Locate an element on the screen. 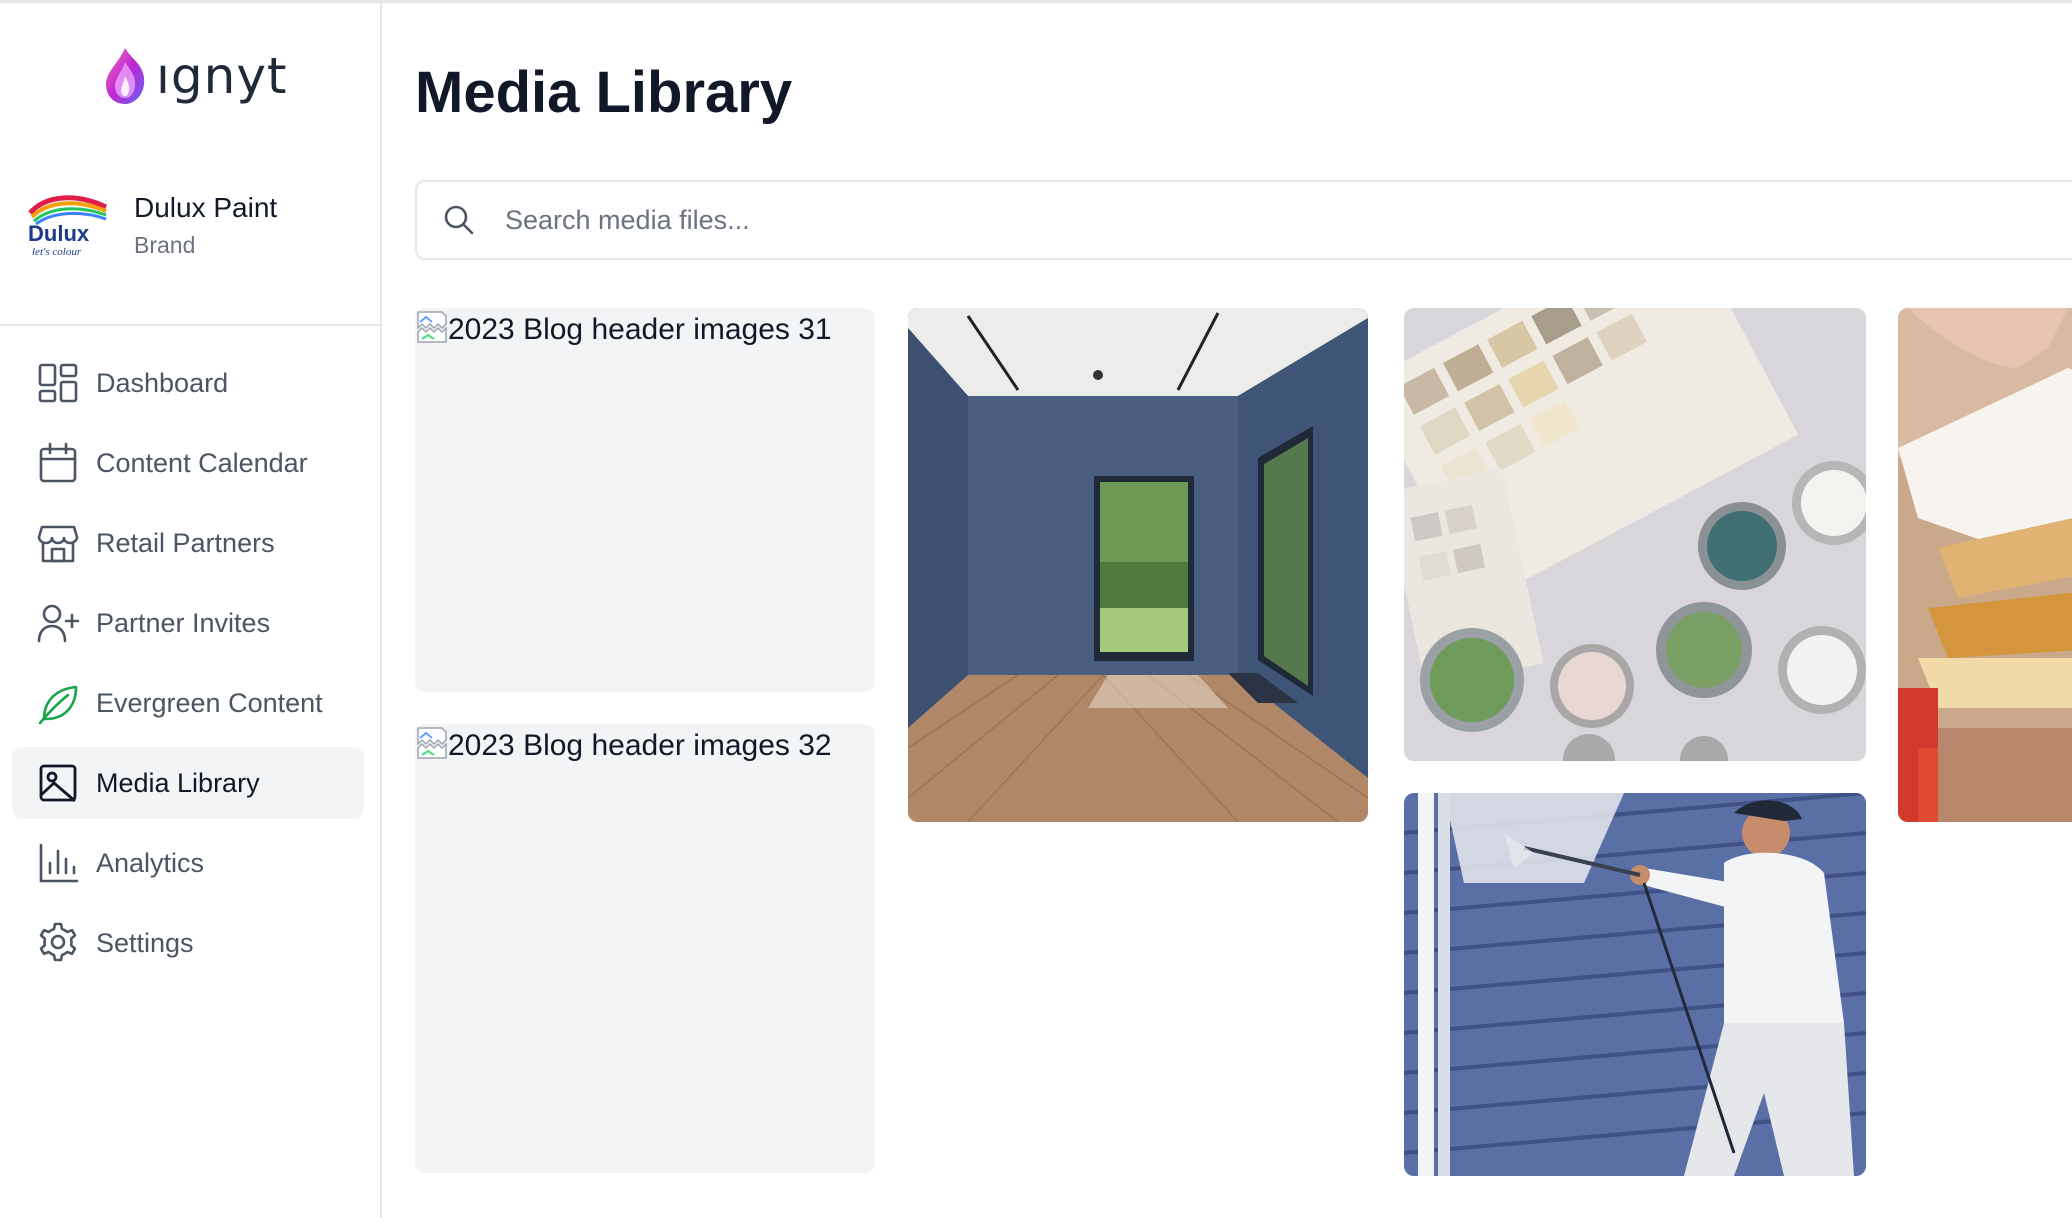  painter-photo is located at coordinates (1635, 984).